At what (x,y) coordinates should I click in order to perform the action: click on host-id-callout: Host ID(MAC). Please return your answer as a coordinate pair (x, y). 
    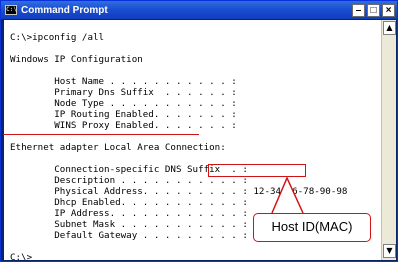
    Looking at the image, I should click on (312, 227).